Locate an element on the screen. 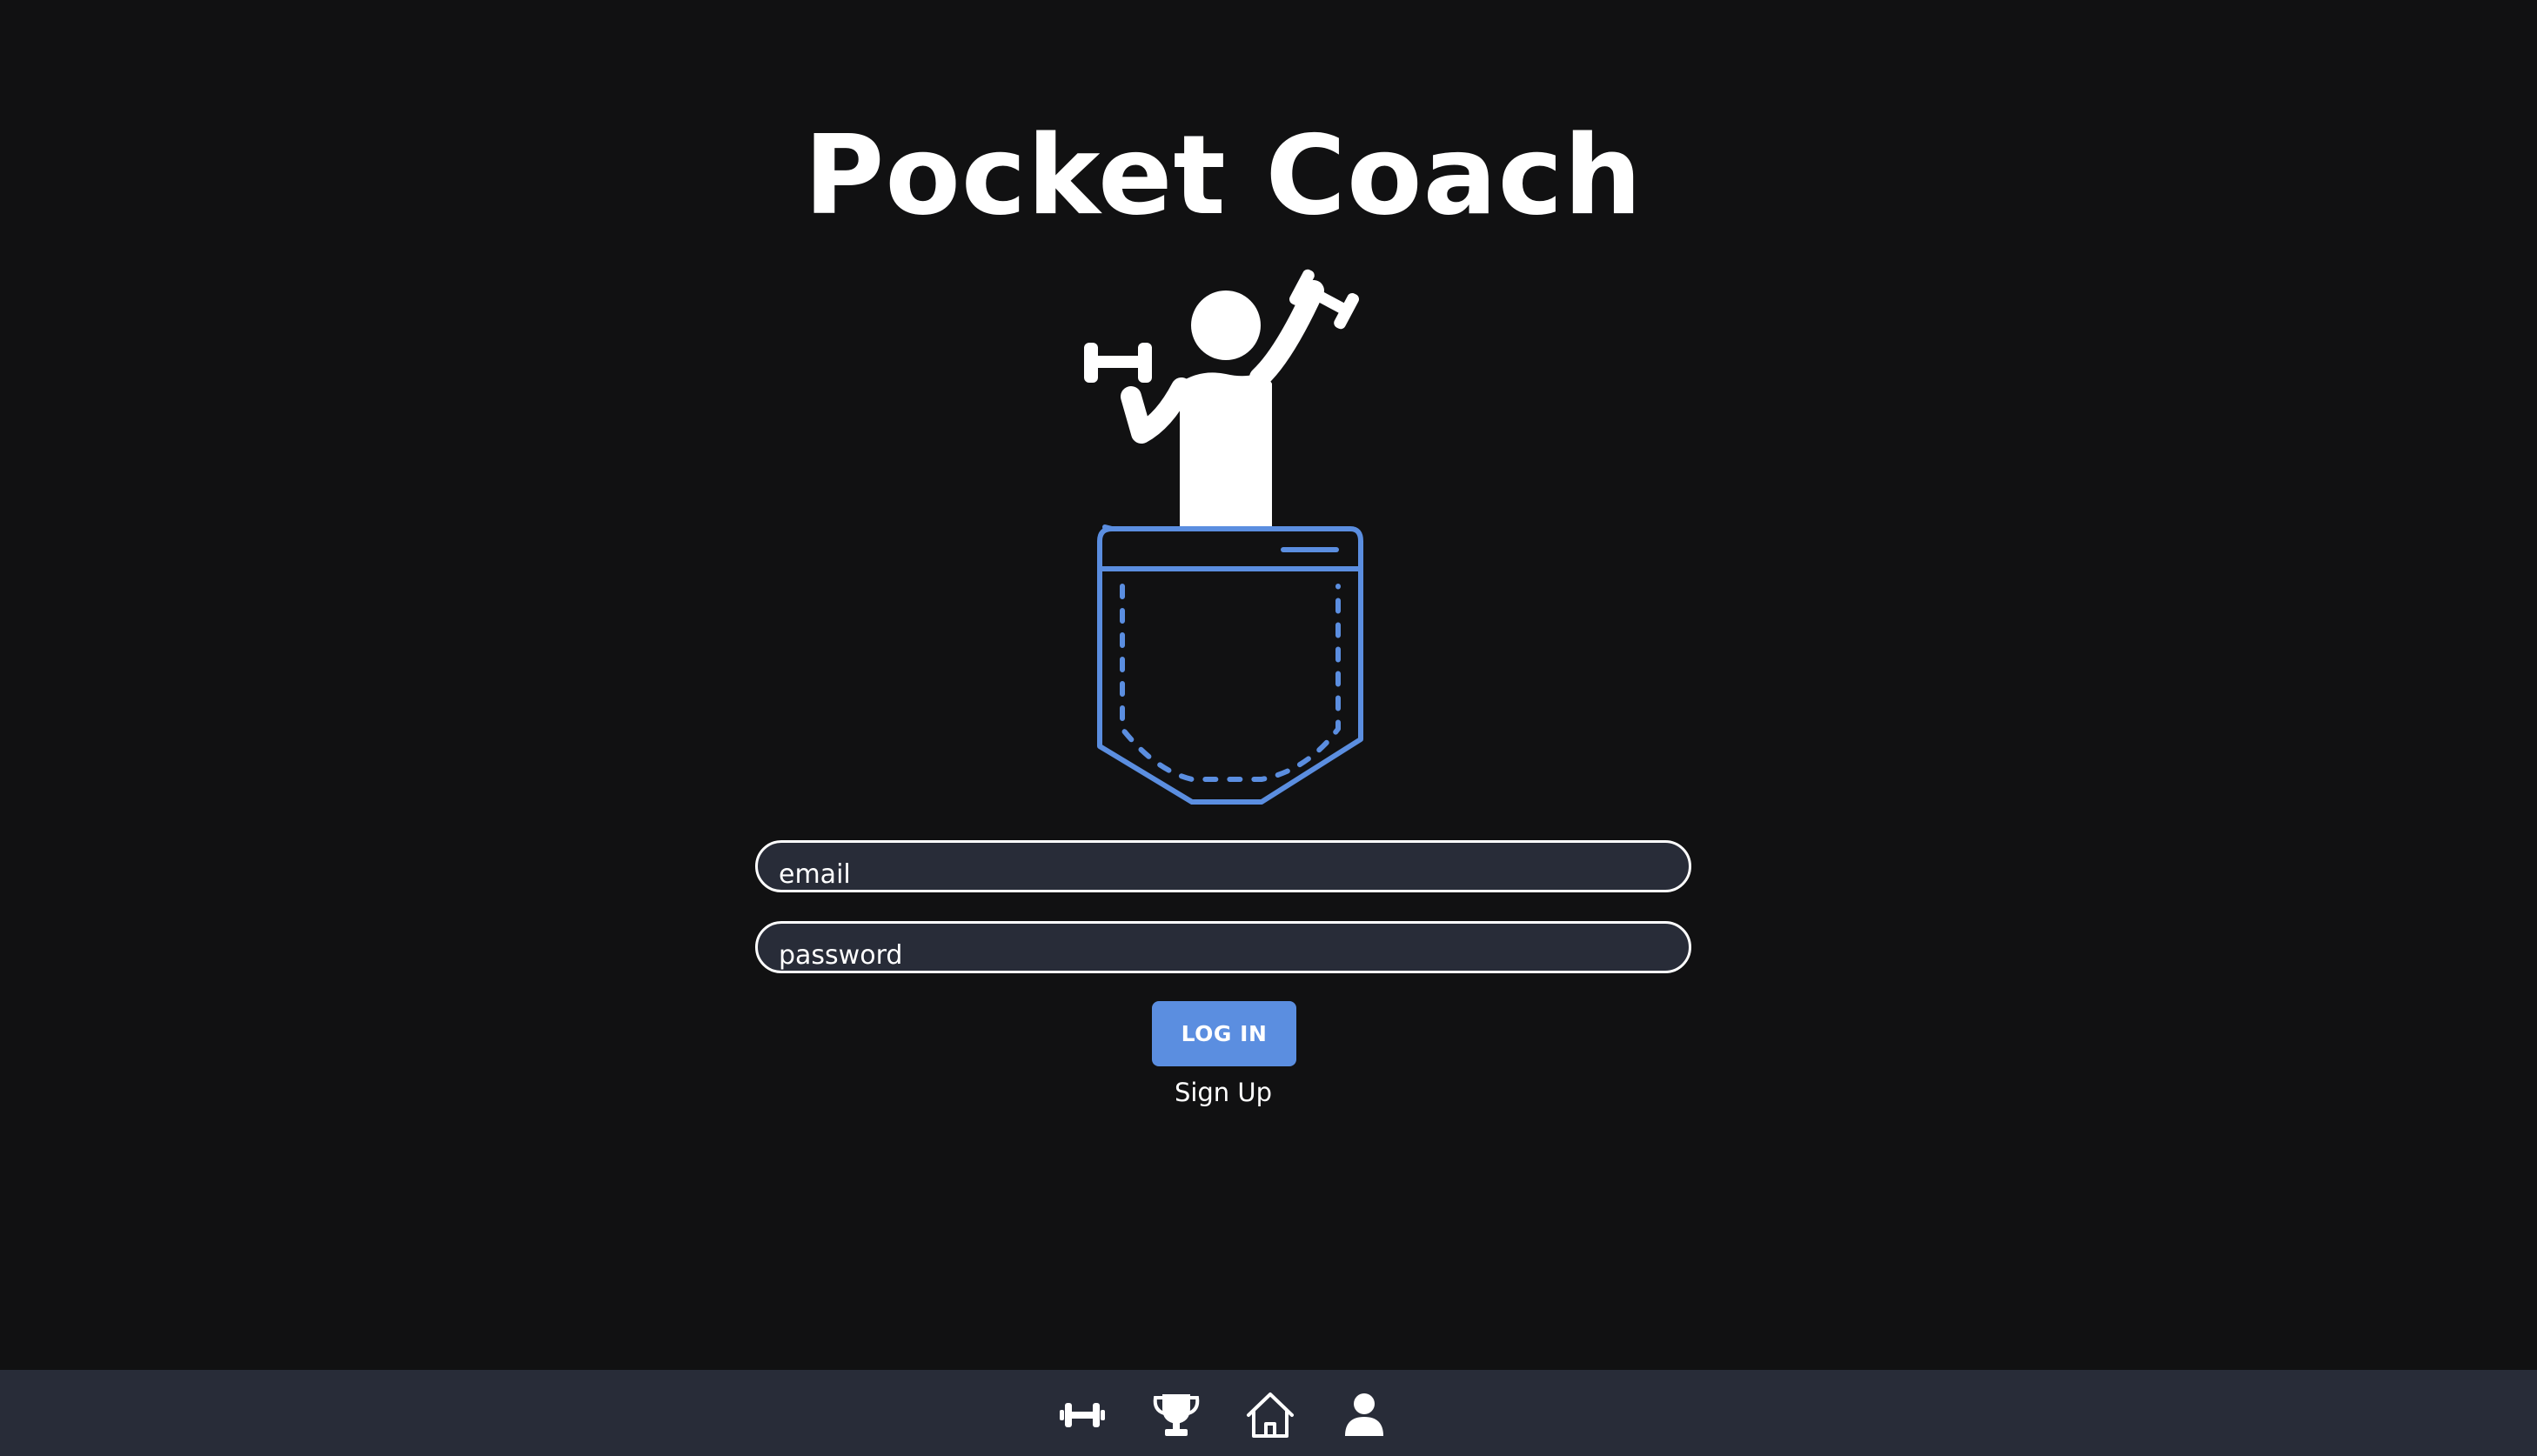  signup-link: Sign Up is located at coordinates (1223, 1092).